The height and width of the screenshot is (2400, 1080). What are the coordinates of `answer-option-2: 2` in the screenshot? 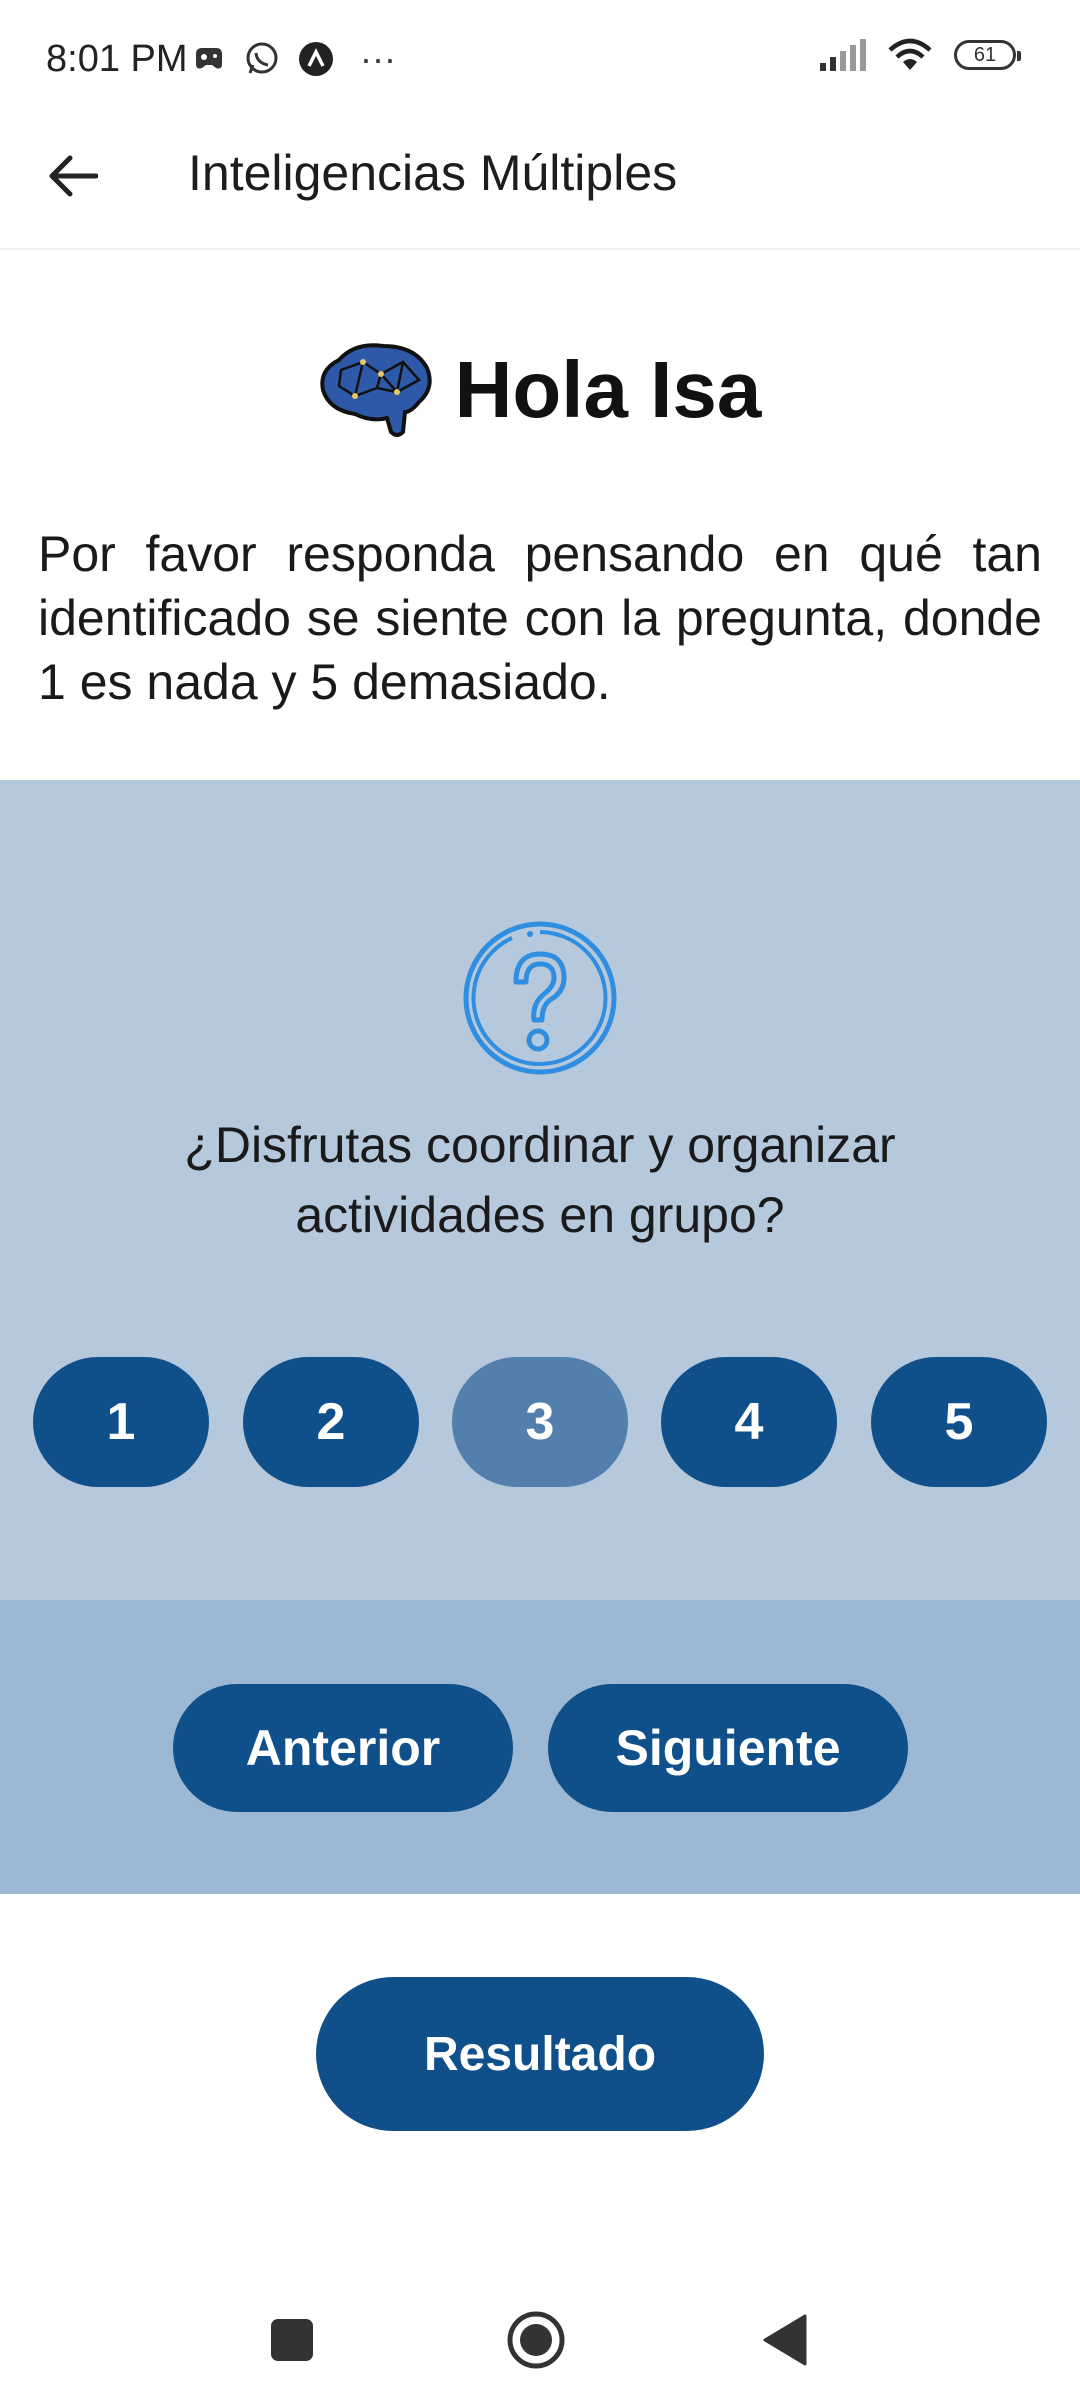 It's located at (331, 1422).